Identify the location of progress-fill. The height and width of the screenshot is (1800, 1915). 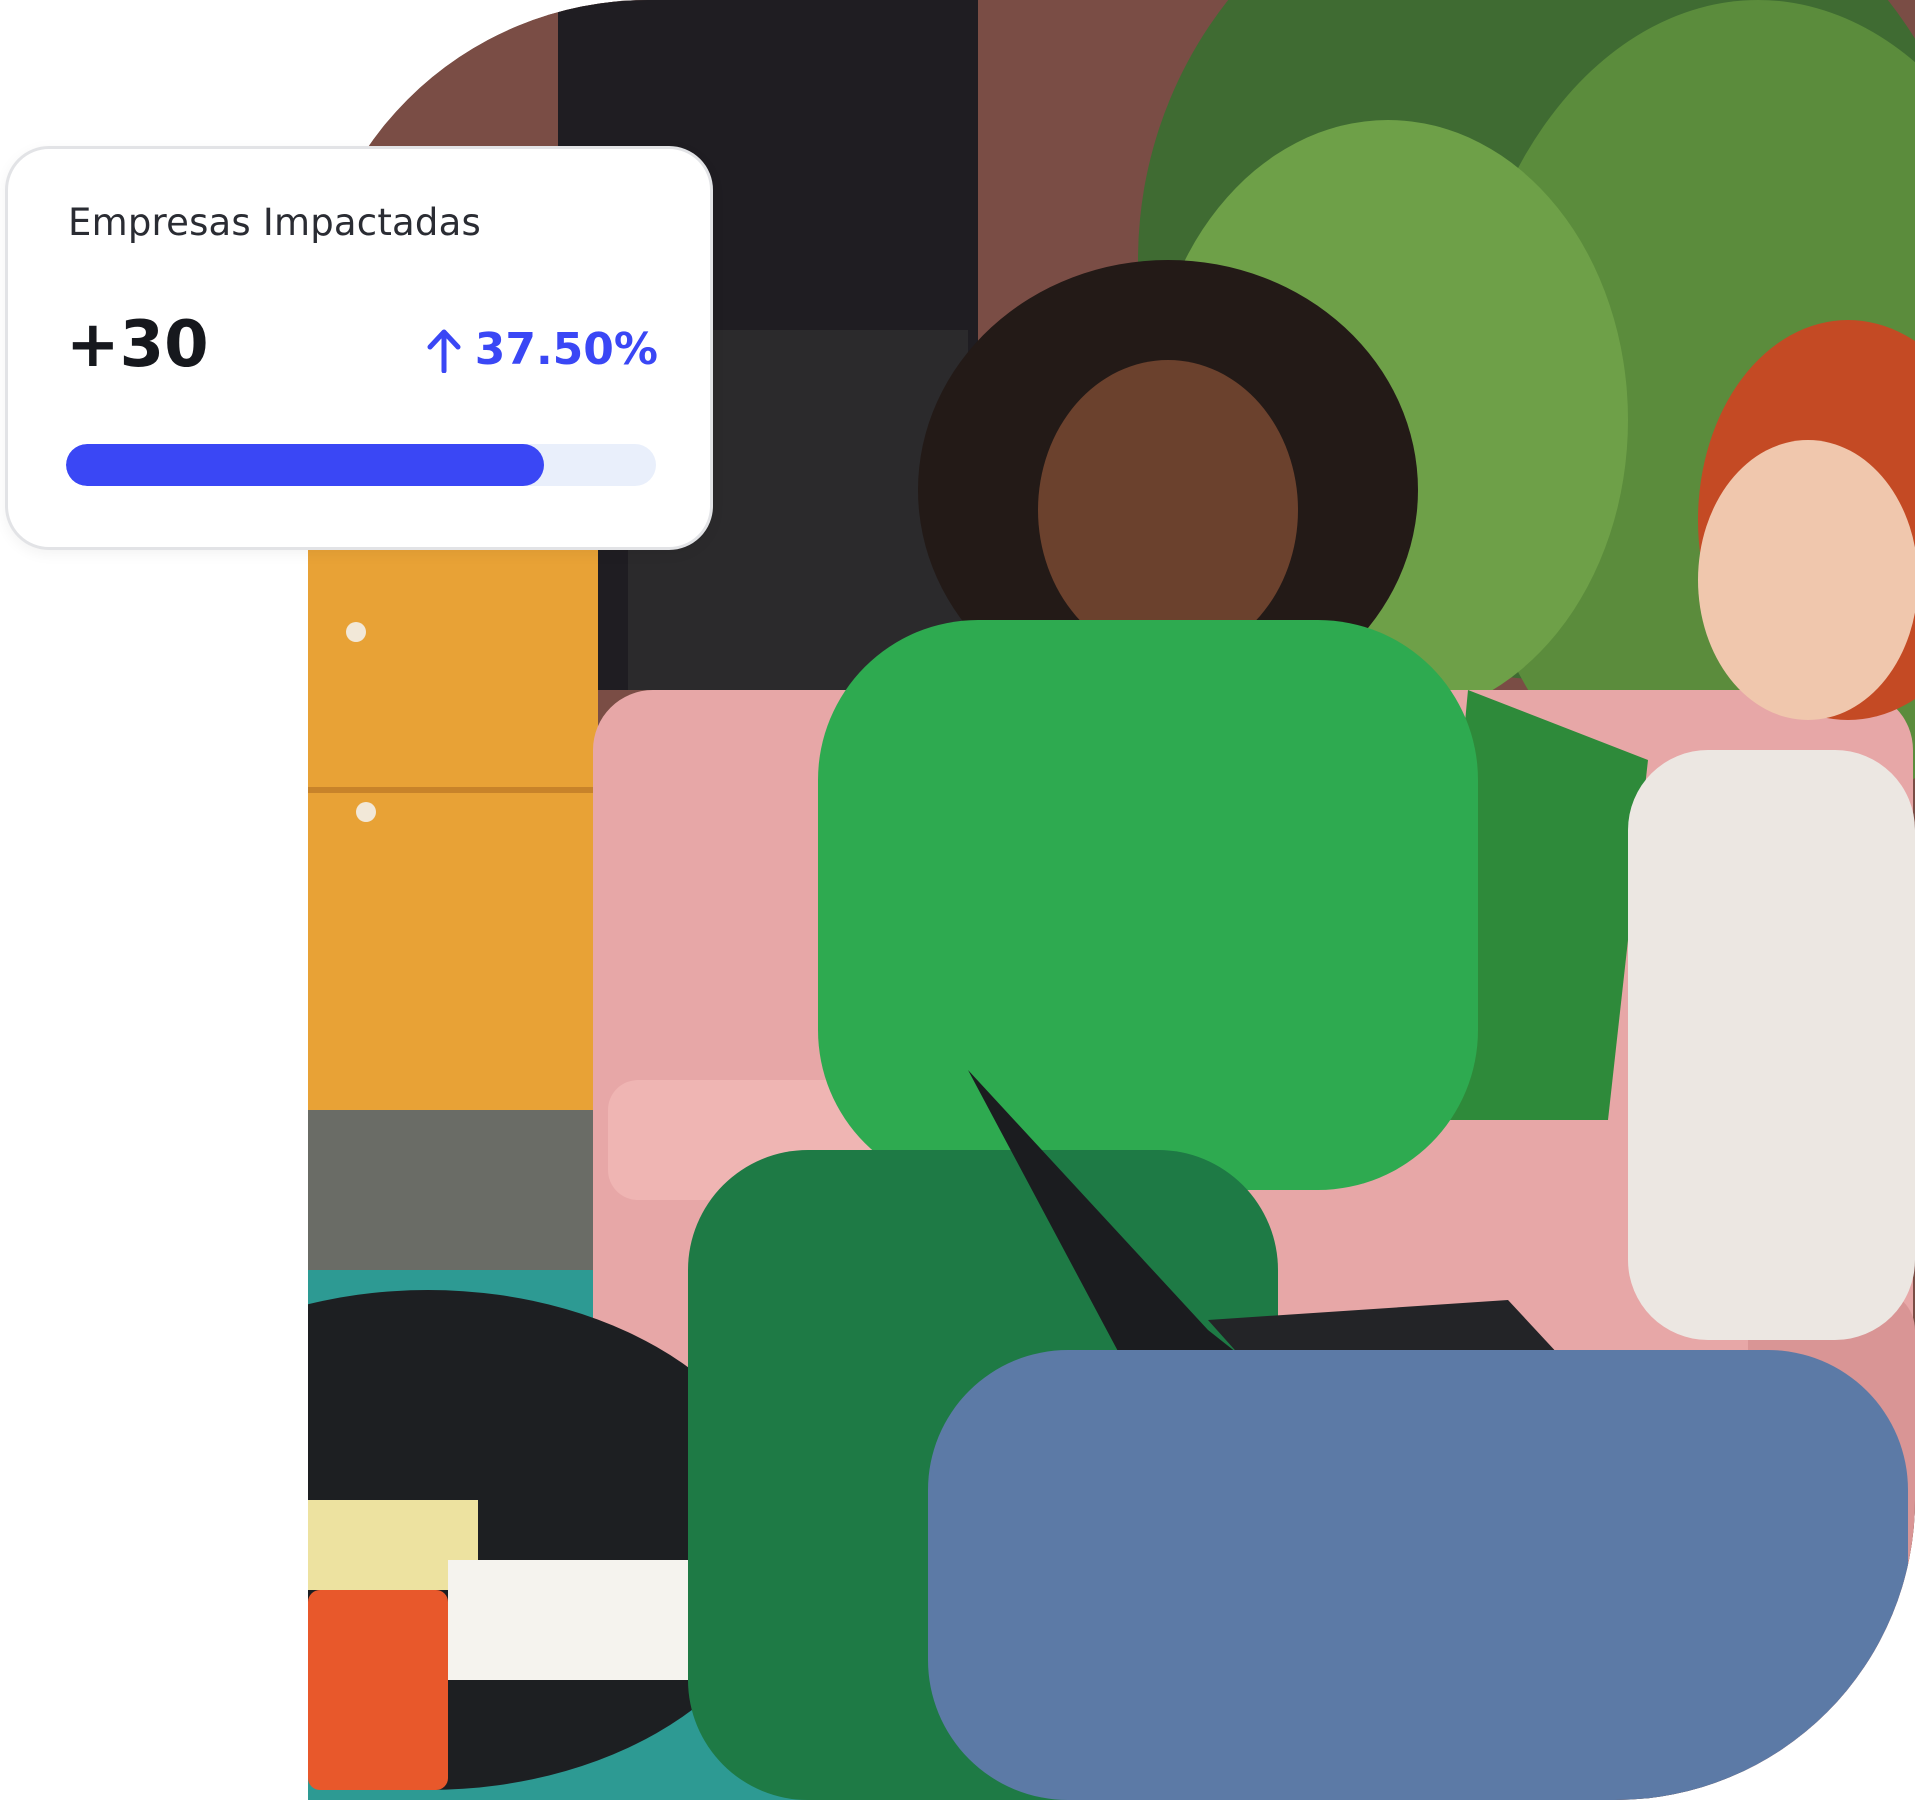
(305, 465).